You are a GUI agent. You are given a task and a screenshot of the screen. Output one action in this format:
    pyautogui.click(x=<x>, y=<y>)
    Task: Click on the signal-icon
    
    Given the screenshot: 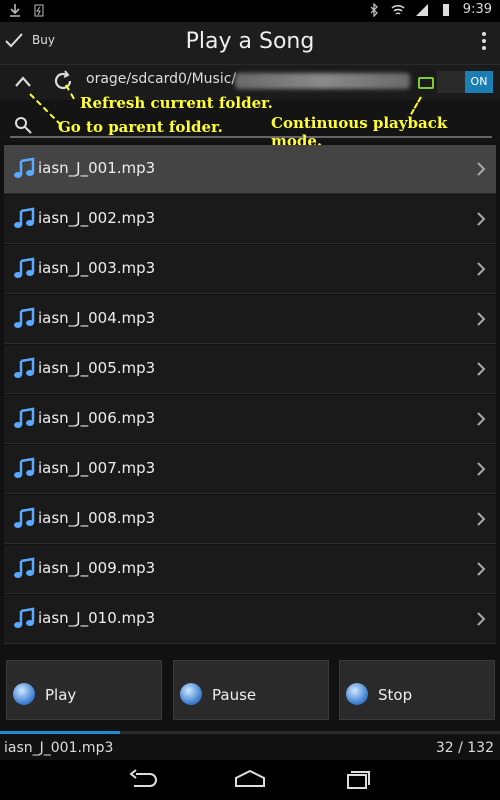 What is the action you would take?
    pyautogui.click(x=421, y=9)
    